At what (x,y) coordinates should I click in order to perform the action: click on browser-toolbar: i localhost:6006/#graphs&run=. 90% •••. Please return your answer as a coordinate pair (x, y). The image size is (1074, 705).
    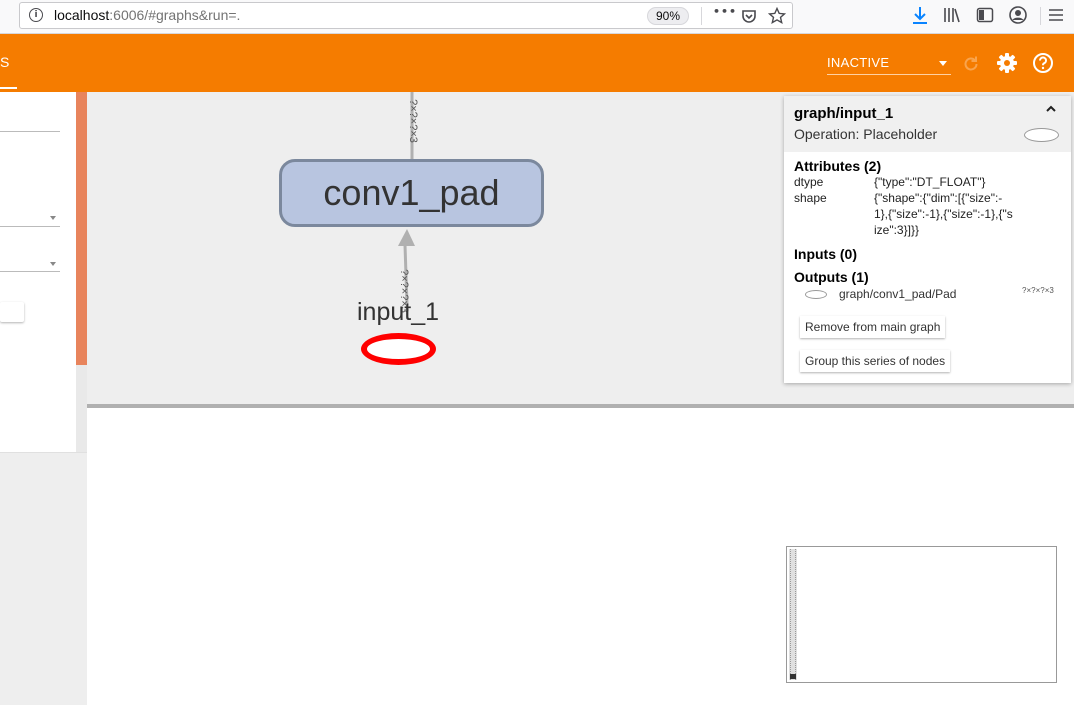
    Looking at the image, I should click on (537, 17).